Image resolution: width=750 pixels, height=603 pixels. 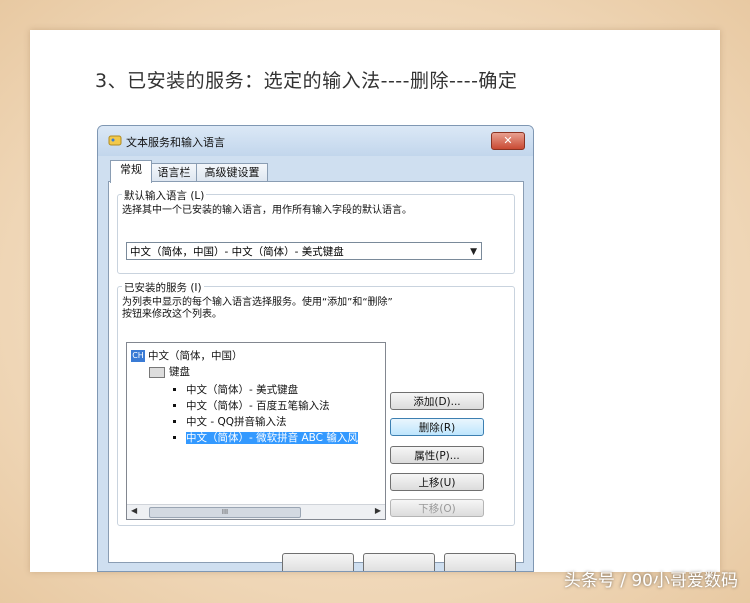 What do you see at coordinates (306, 81) in the screenshot?
I see `step-heading: 3、已安装的服务：选定的输入法----删除----确定` at bounding box center [306, 81].